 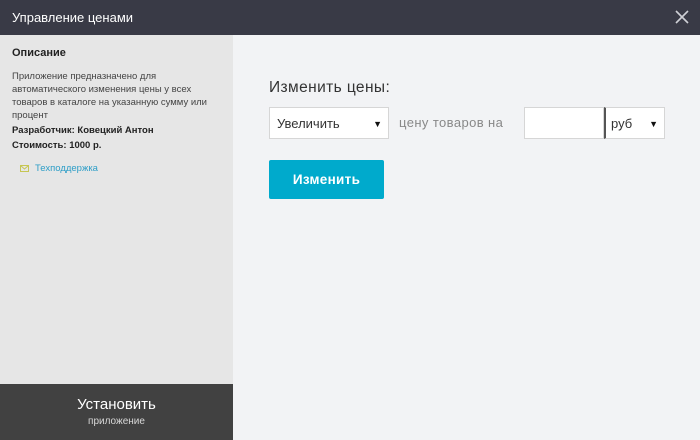 What do you see at coordinates (116, 421) in the screenshot?
I see `install-sublabel: приложение` at bounding box center [116, 421].